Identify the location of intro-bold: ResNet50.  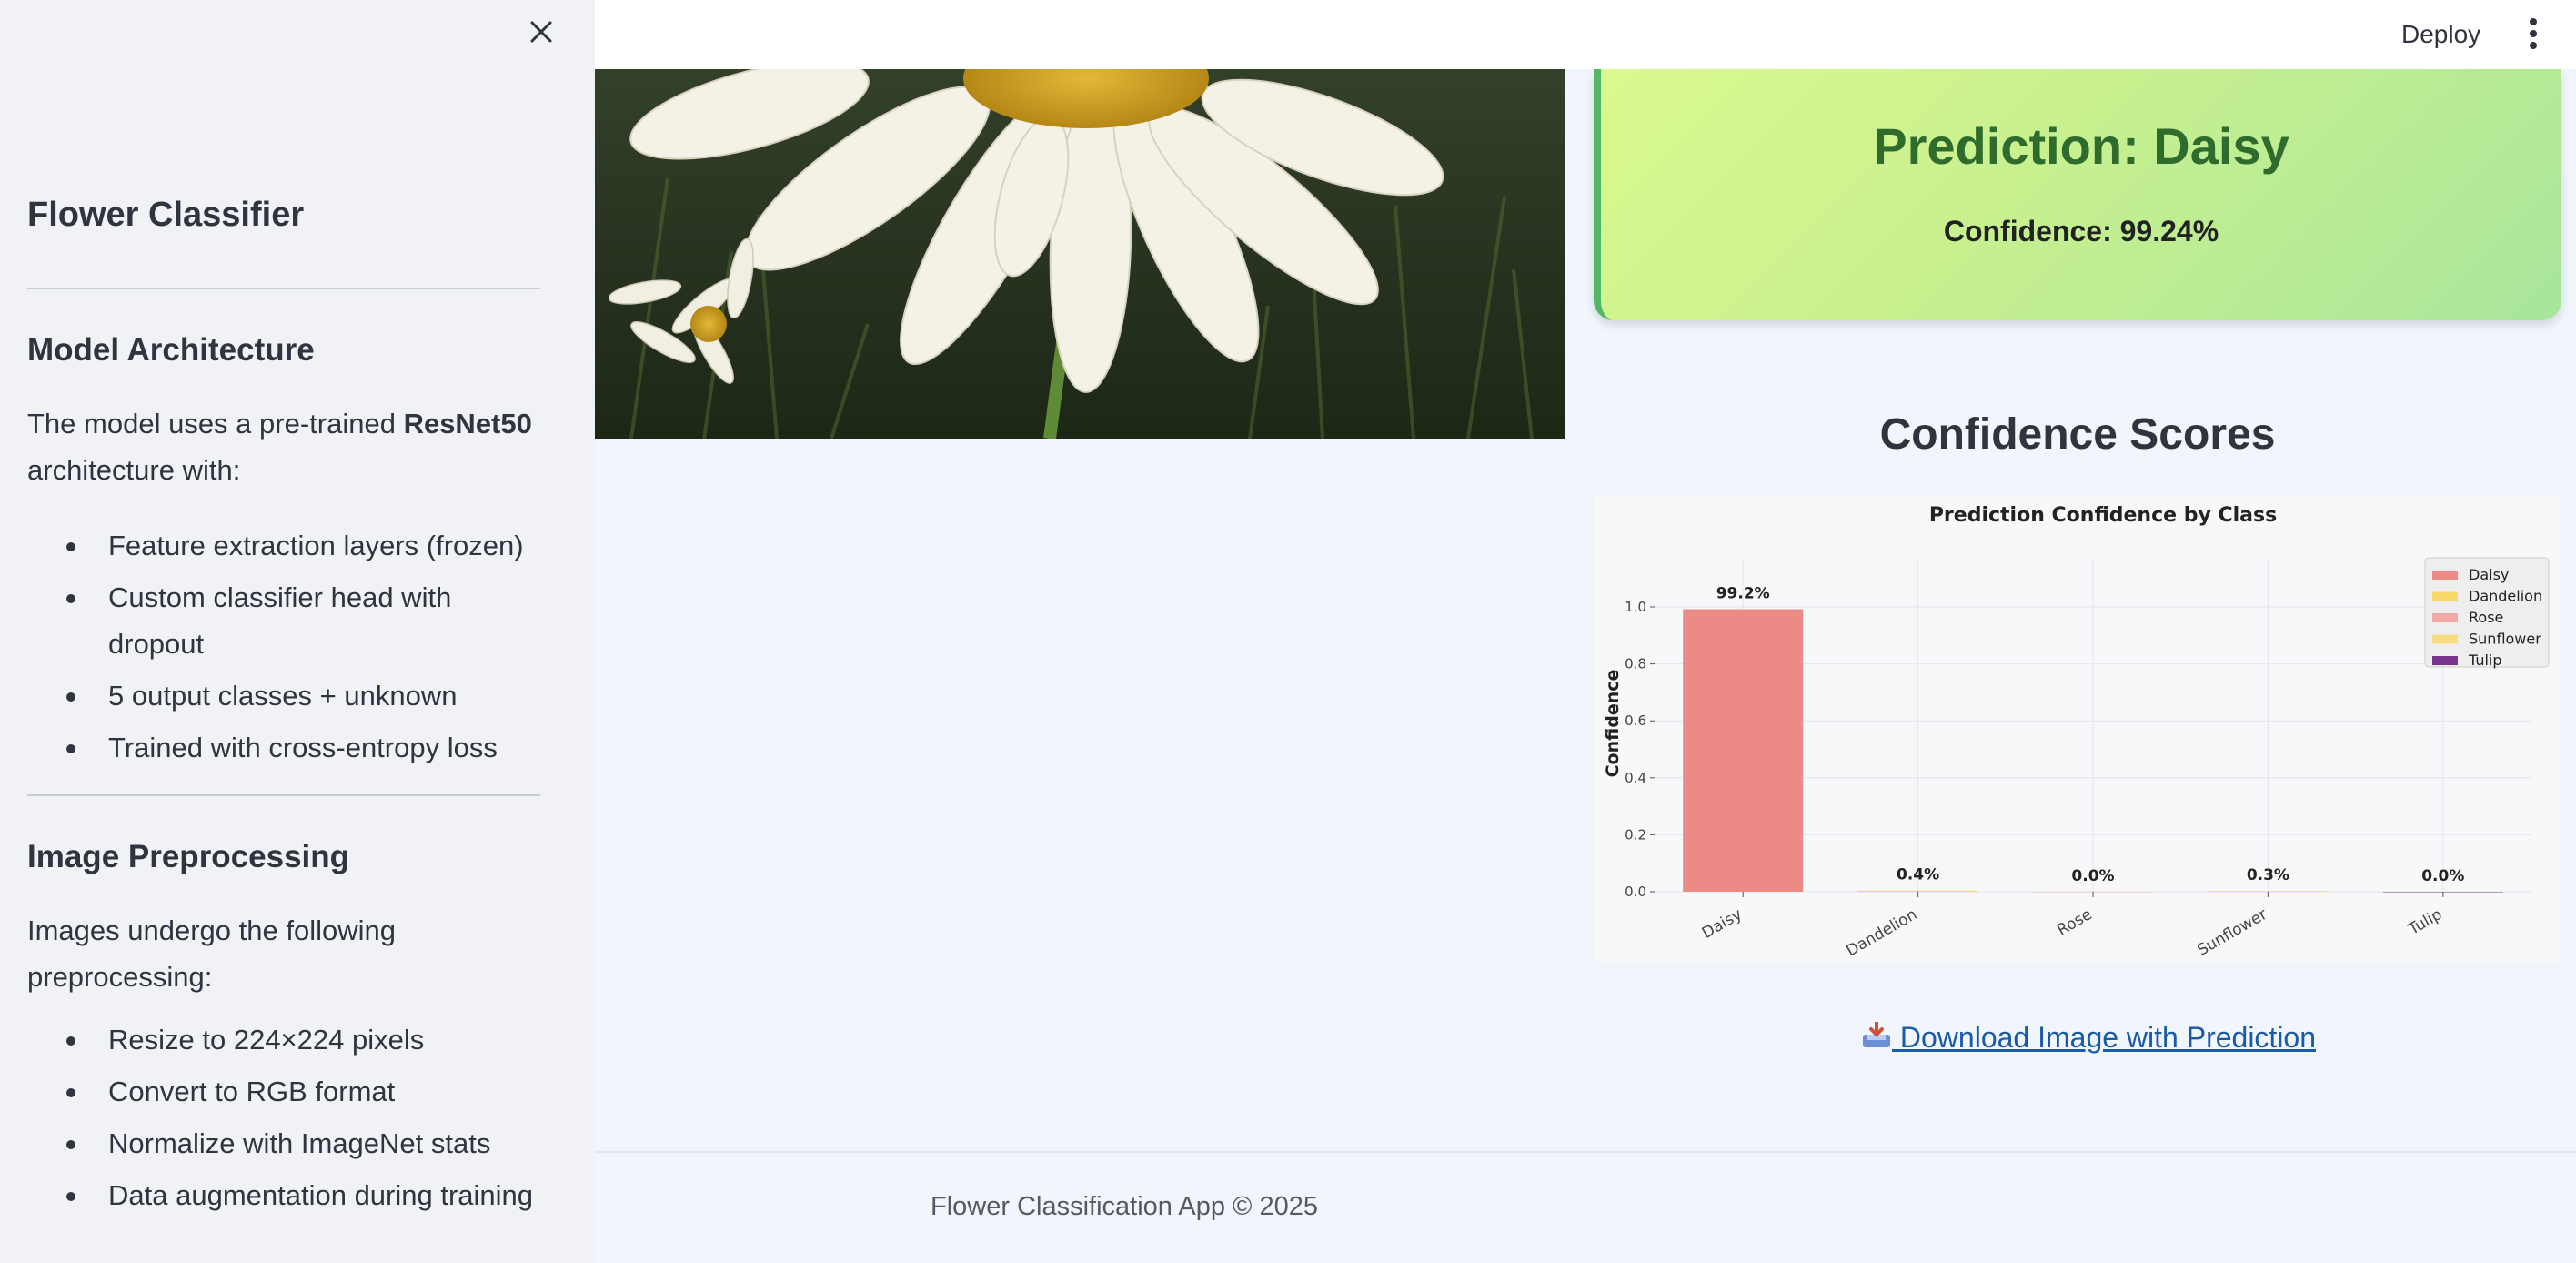
(467, 424).